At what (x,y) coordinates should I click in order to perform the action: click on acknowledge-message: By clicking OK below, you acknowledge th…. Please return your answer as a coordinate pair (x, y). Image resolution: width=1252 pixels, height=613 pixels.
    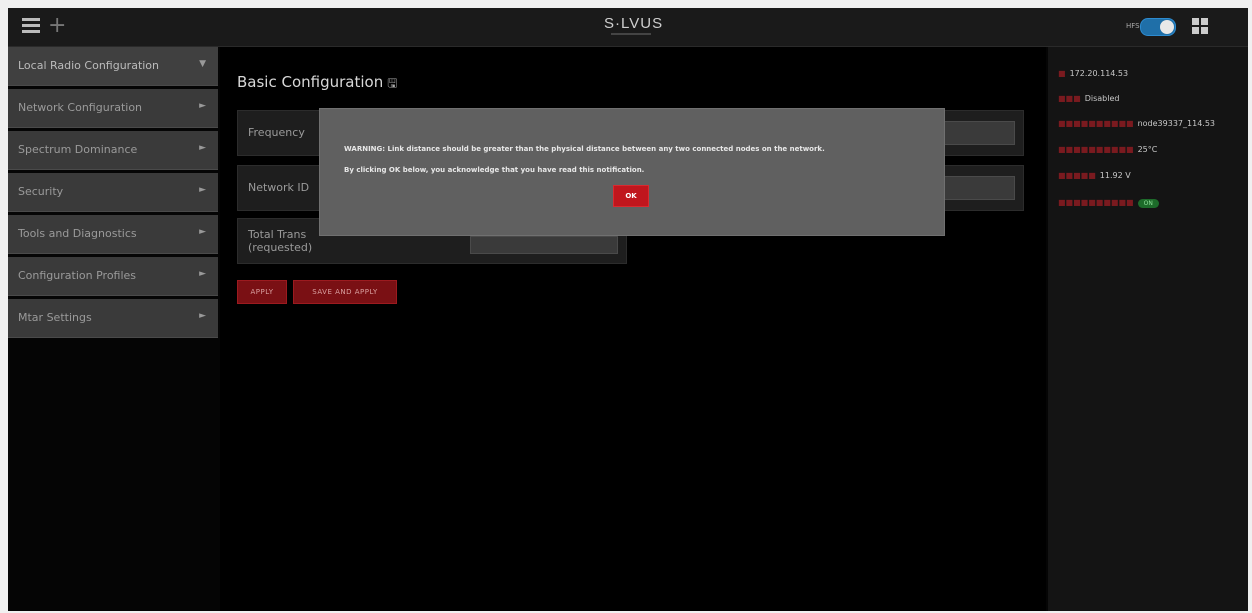
    Looking at the image, I should click on (494, 170).